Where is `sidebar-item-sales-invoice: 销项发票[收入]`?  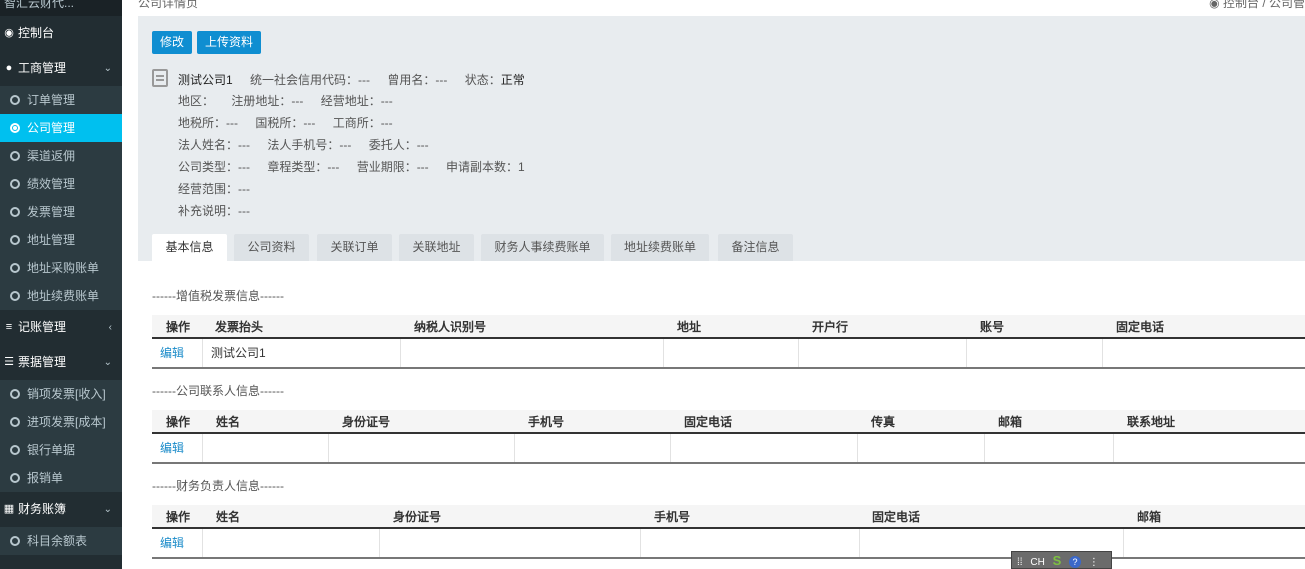 sidebar-item-sales-invoice: 销项发票[收入] is located at coordinates (61, 394).